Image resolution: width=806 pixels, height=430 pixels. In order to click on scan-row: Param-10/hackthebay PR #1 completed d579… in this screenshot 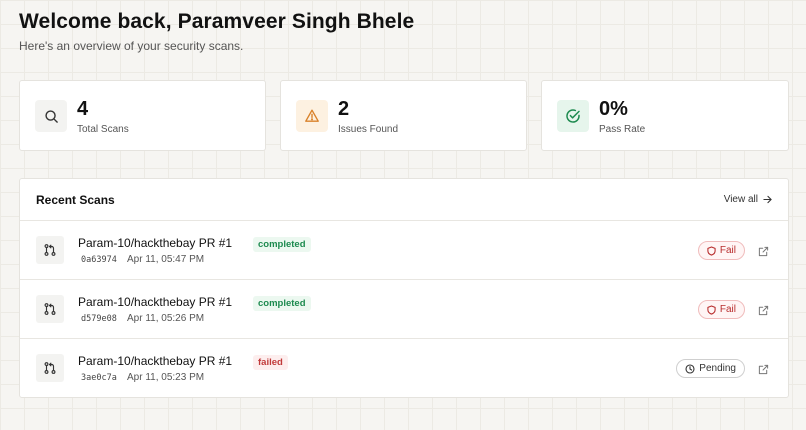, I will do `click(404, 309)`.